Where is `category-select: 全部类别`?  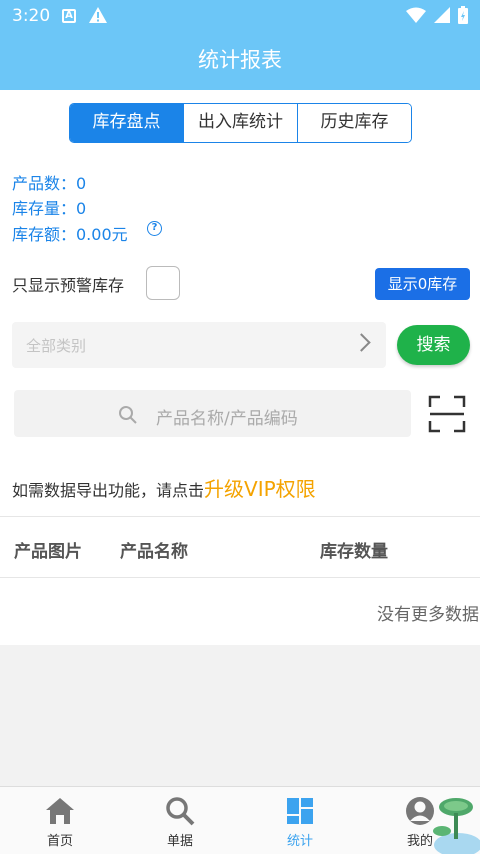 category-select: 全部类别 is located at coordinates (199, 345).